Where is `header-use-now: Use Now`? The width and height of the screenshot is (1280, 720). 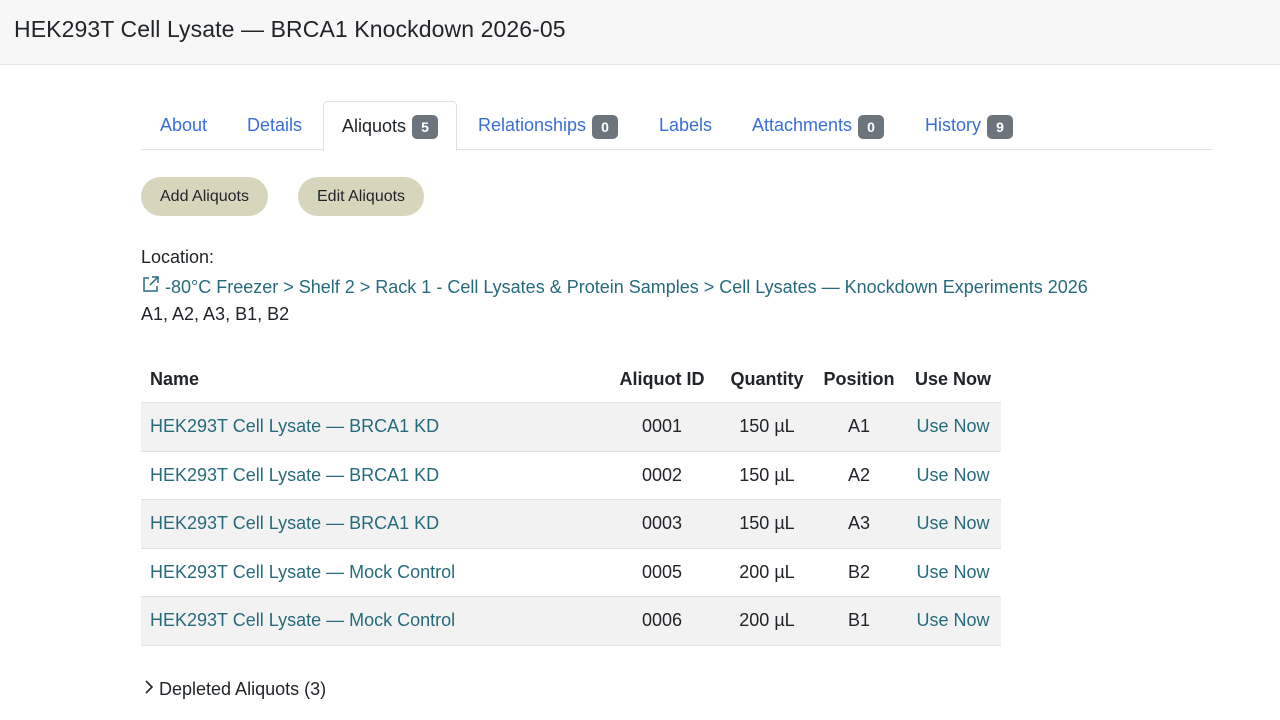
header-use-now: Use Now is located at coordinates (953, 379).